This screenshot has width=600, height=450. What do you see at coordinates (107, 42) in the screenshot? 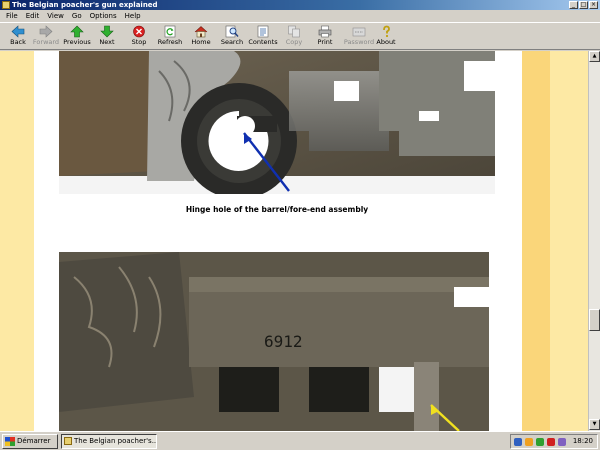
I see `next-label: Next` at bounding box center [107, 42].